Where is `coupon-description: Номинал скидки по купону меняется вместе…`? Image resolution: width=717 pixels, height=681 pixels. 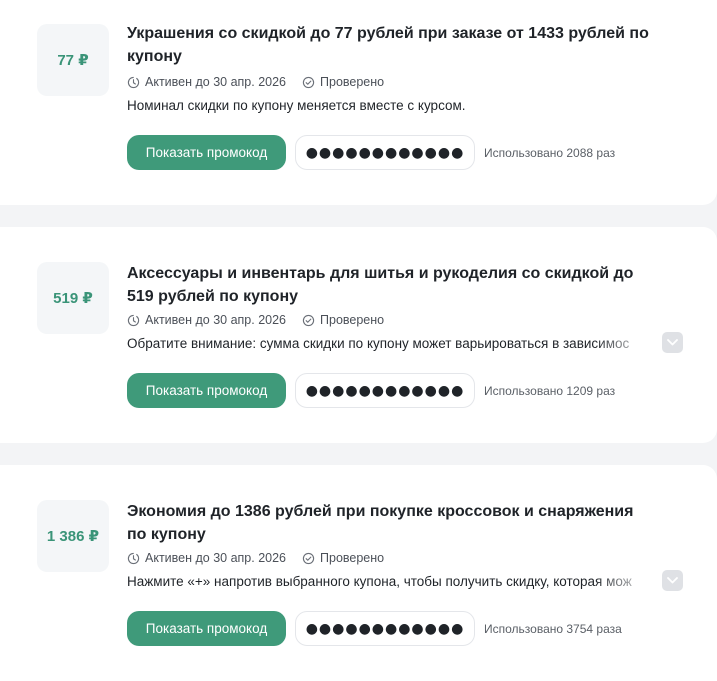
coupon-description: Номинал скидки по купону меняется вместе… is located at coordinates (296, 105).